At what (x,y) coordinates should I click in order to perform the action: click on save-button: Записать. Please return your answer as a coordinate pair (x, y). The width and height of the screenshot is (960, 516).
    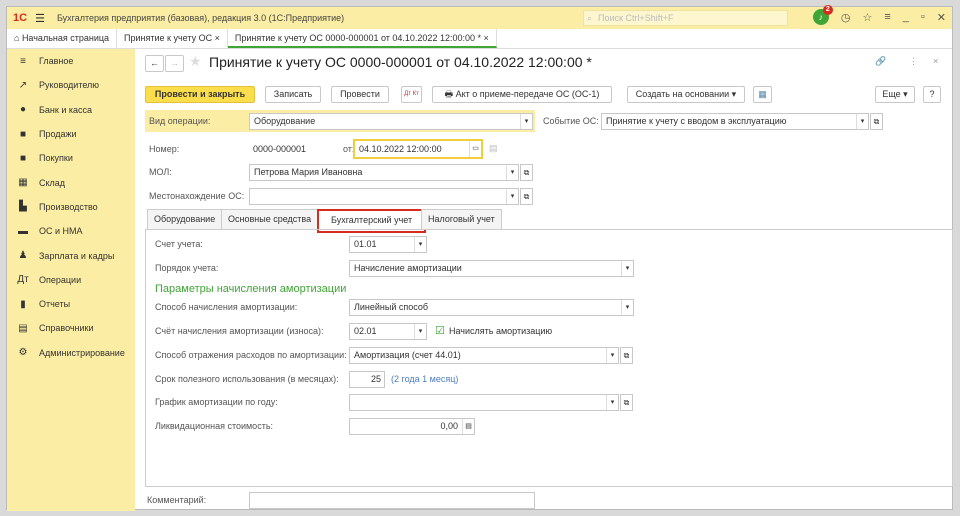
    Looking at the image, I should click on (293, 94).